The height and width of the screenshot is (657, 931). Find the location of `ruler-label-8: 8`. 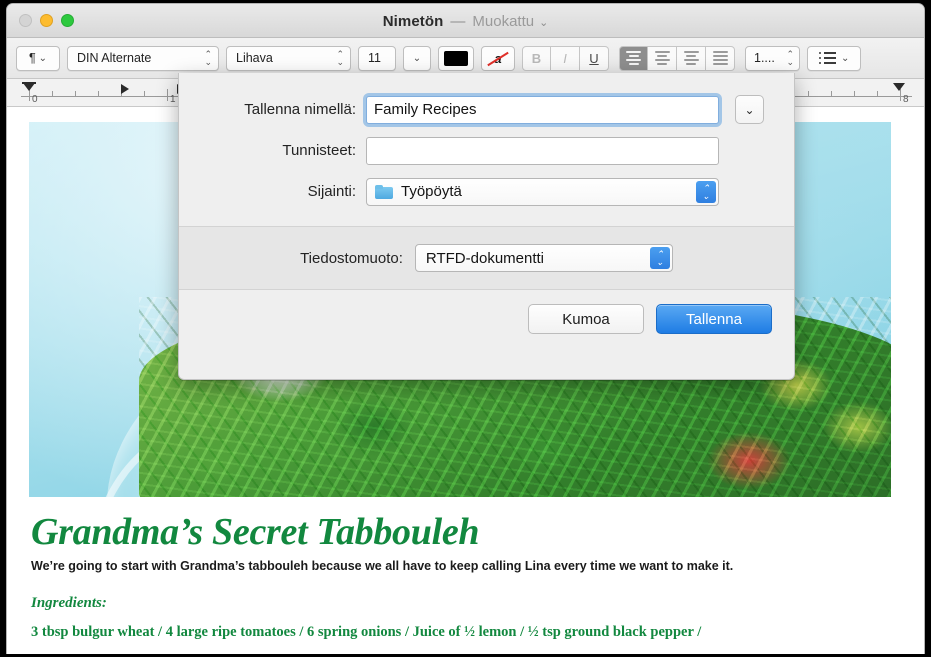

ruler-label-8: 8 is located at coordinates (906, 99).